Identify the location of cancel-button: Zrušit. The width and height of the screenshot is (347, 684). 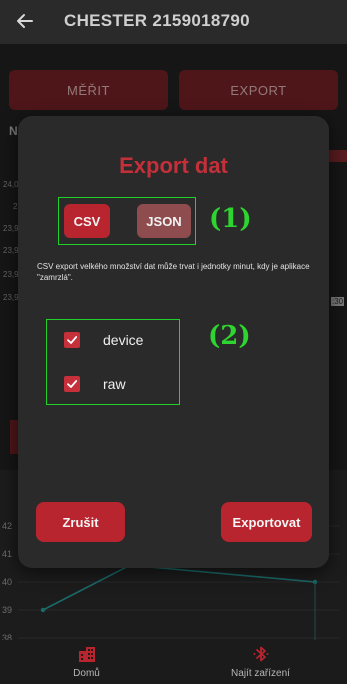
(80, 522).